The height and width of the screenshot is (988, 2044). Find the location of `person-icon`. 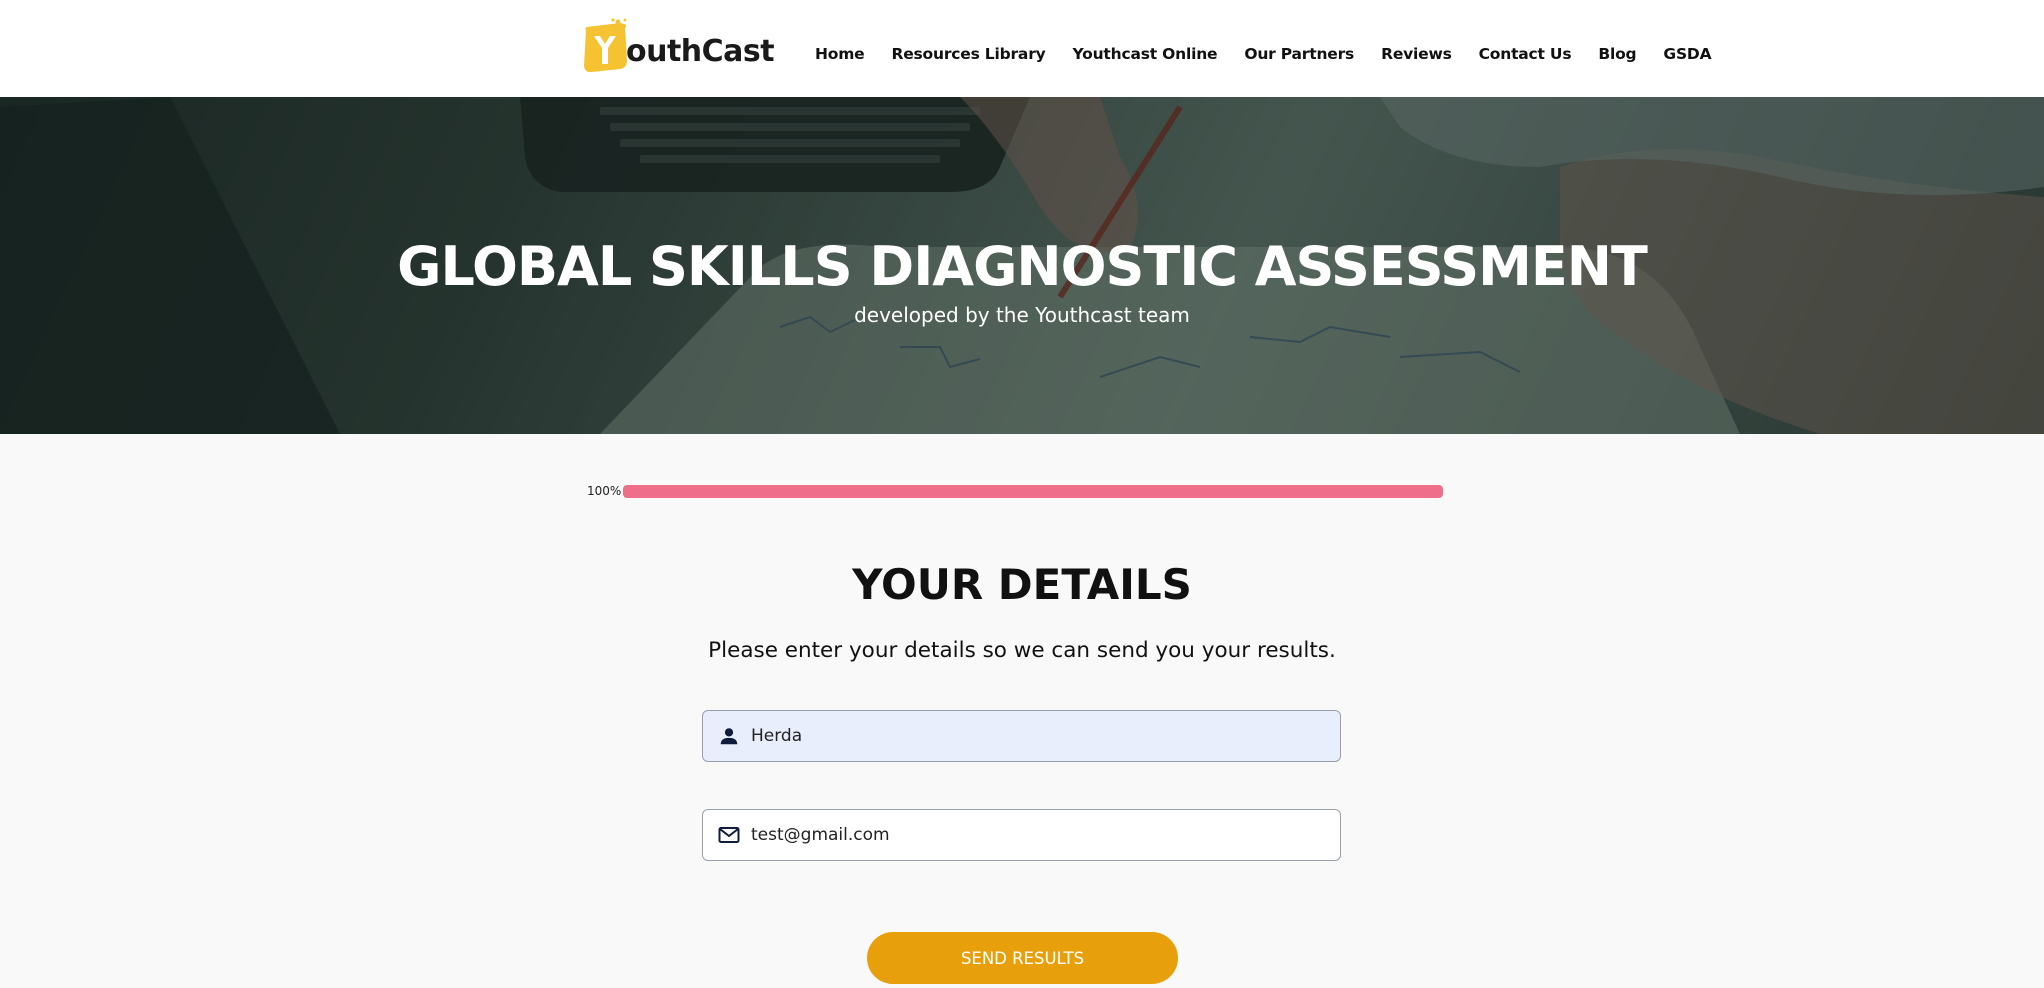

person-icon is located at coordinates (729, 736).